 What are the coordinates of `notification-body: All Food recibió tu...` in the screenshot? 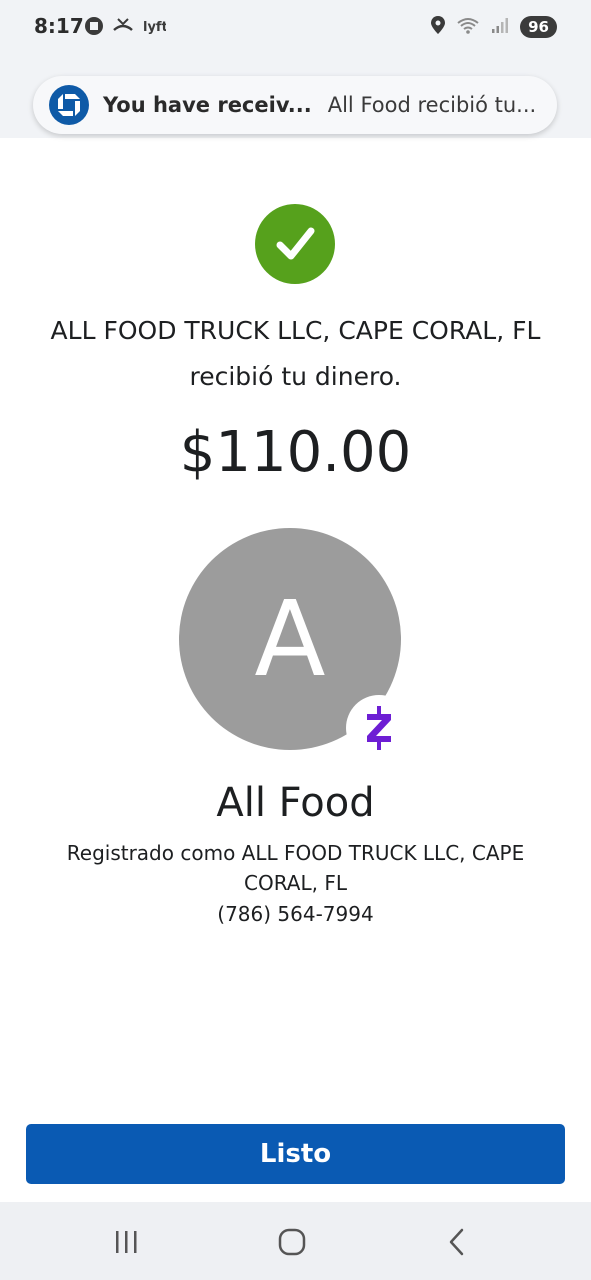 It's located at (432, 105).